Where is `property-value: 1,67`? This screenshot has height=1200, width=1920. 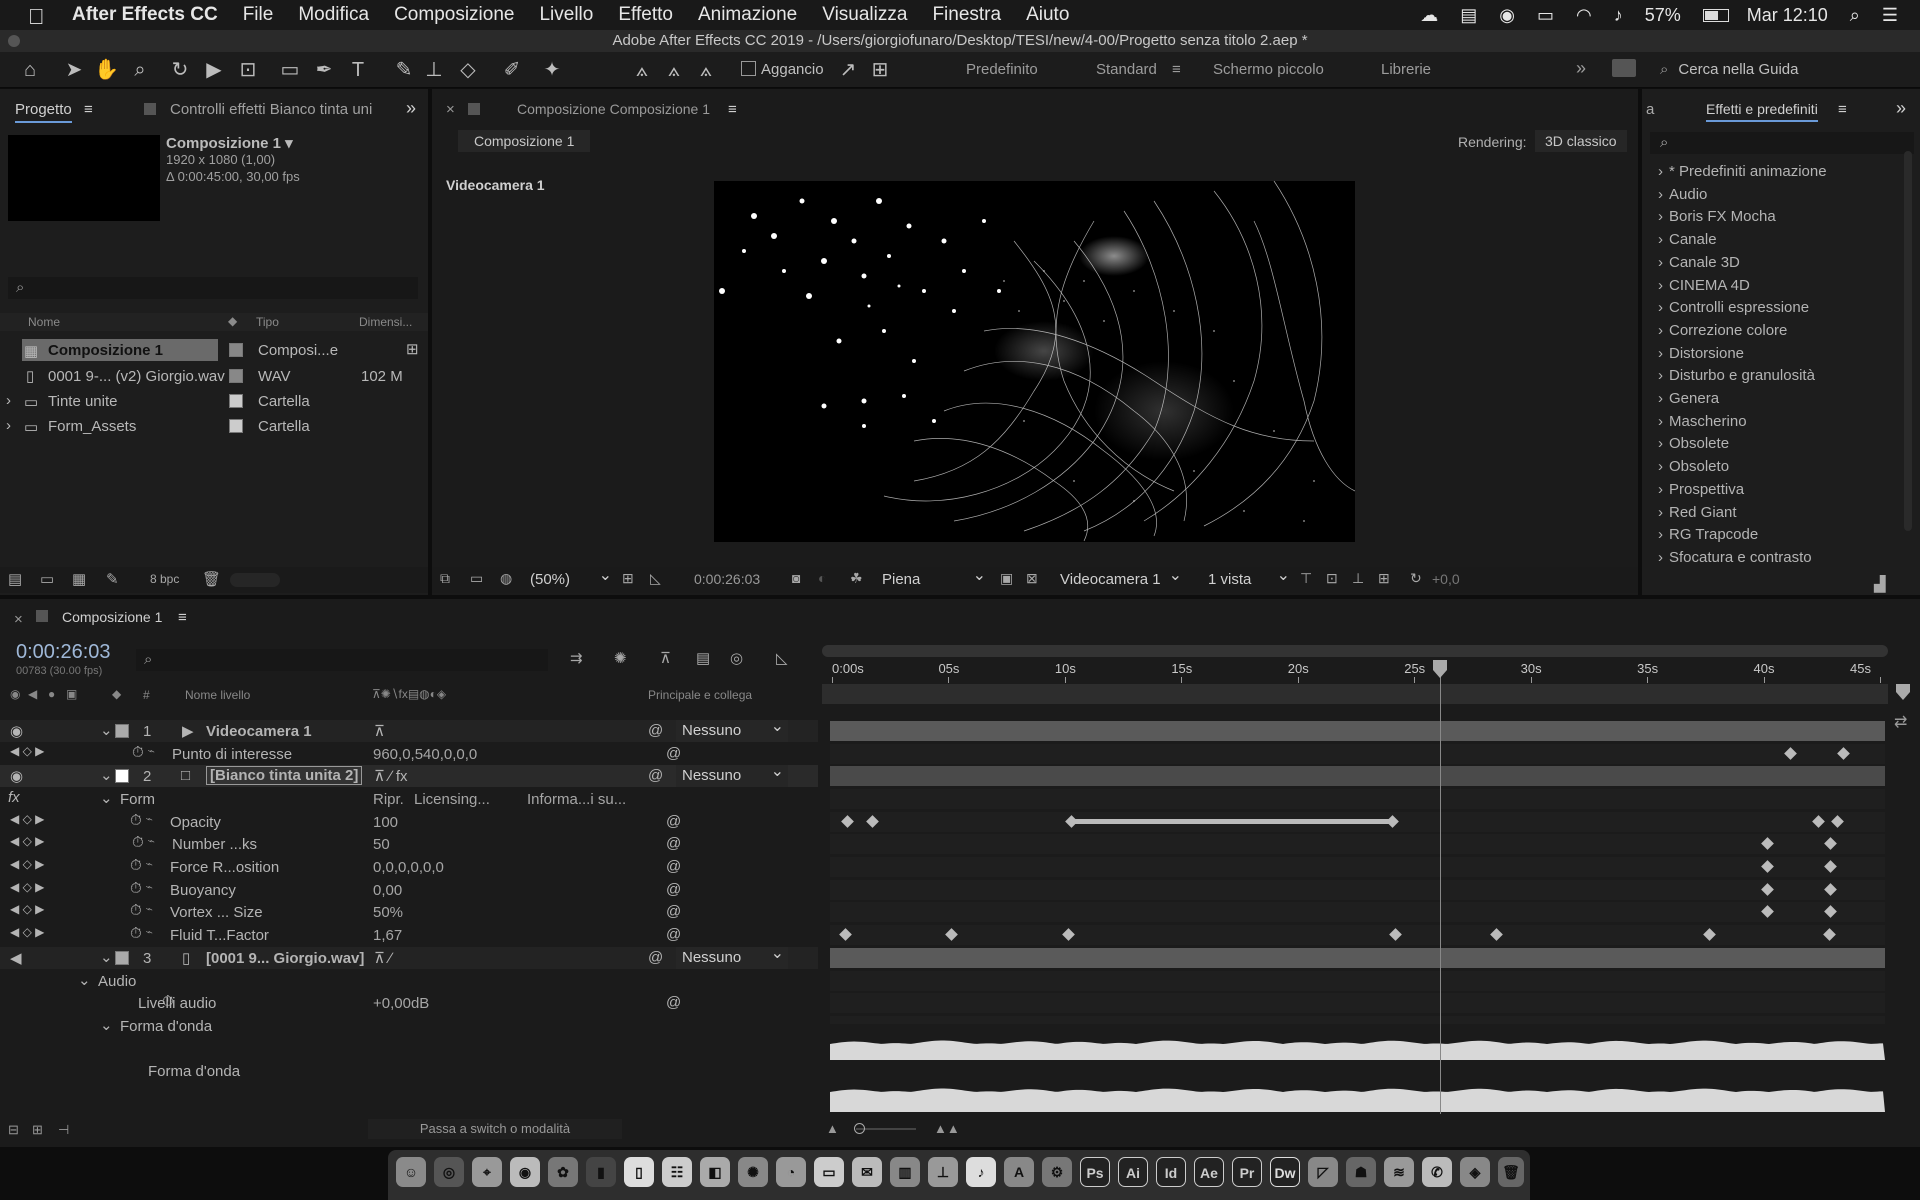 property-value: 1,67 is located at coordinates (387, 935).